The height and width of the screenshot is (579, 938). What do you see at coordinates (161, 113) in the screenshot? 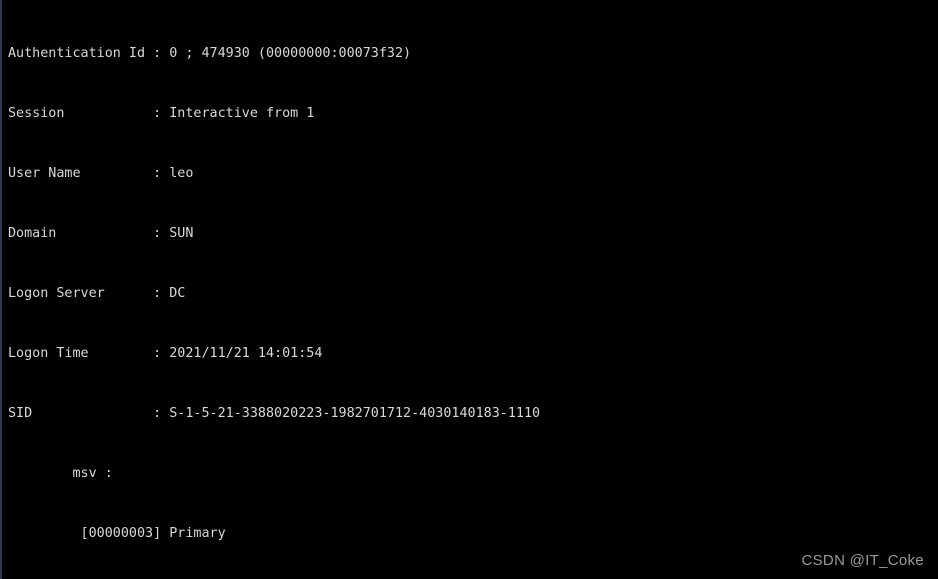
I see `console-line: Session : Interactive from 1` at bounding box center [161, 113].